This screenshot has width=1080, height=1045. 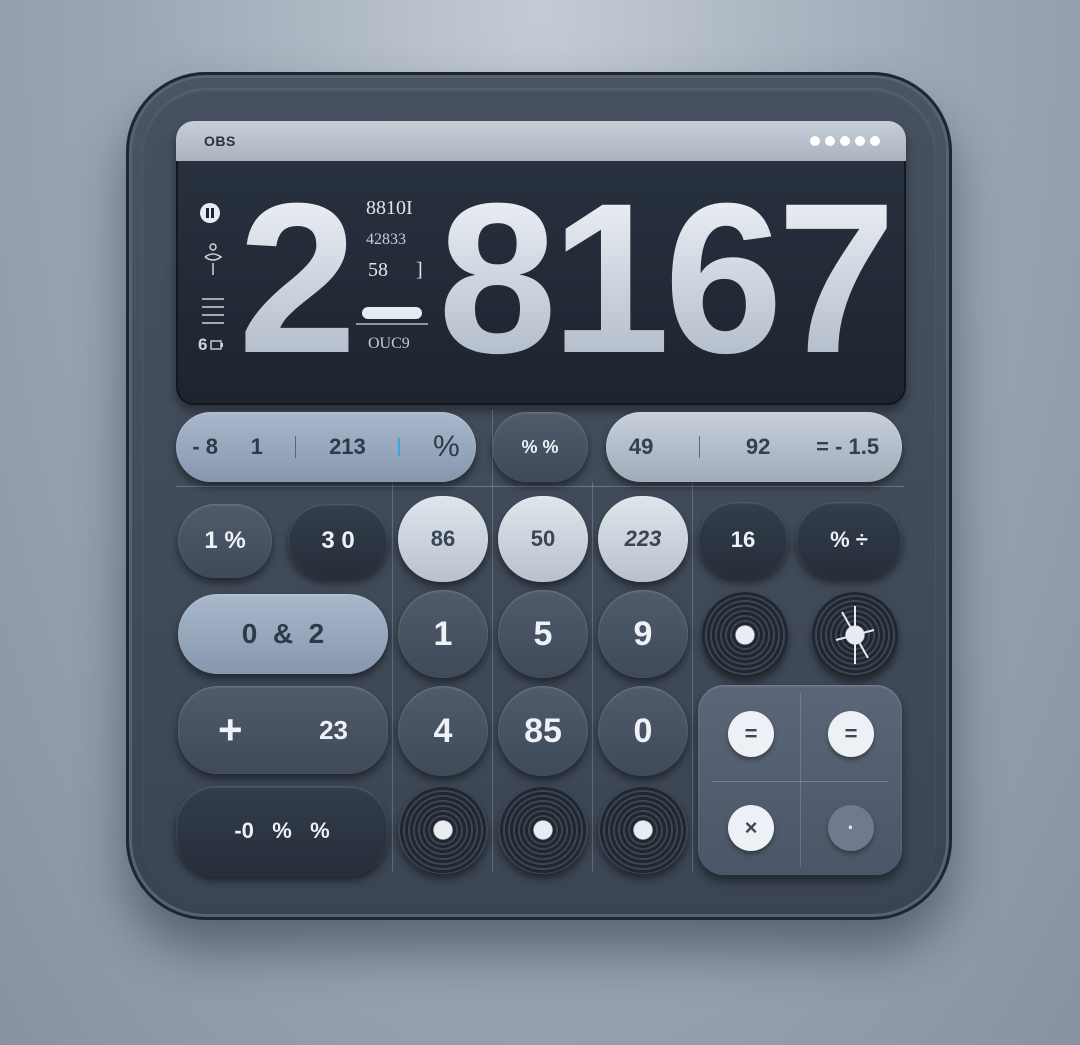 I want to click on decimal-button: ·, so click(x=851, y=828).